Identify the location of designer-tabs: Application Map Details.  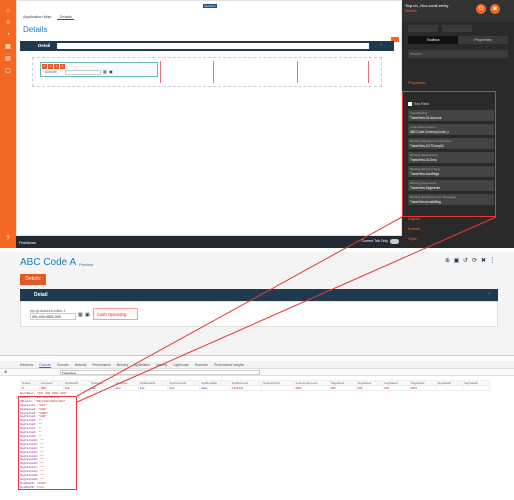
(47, 16).